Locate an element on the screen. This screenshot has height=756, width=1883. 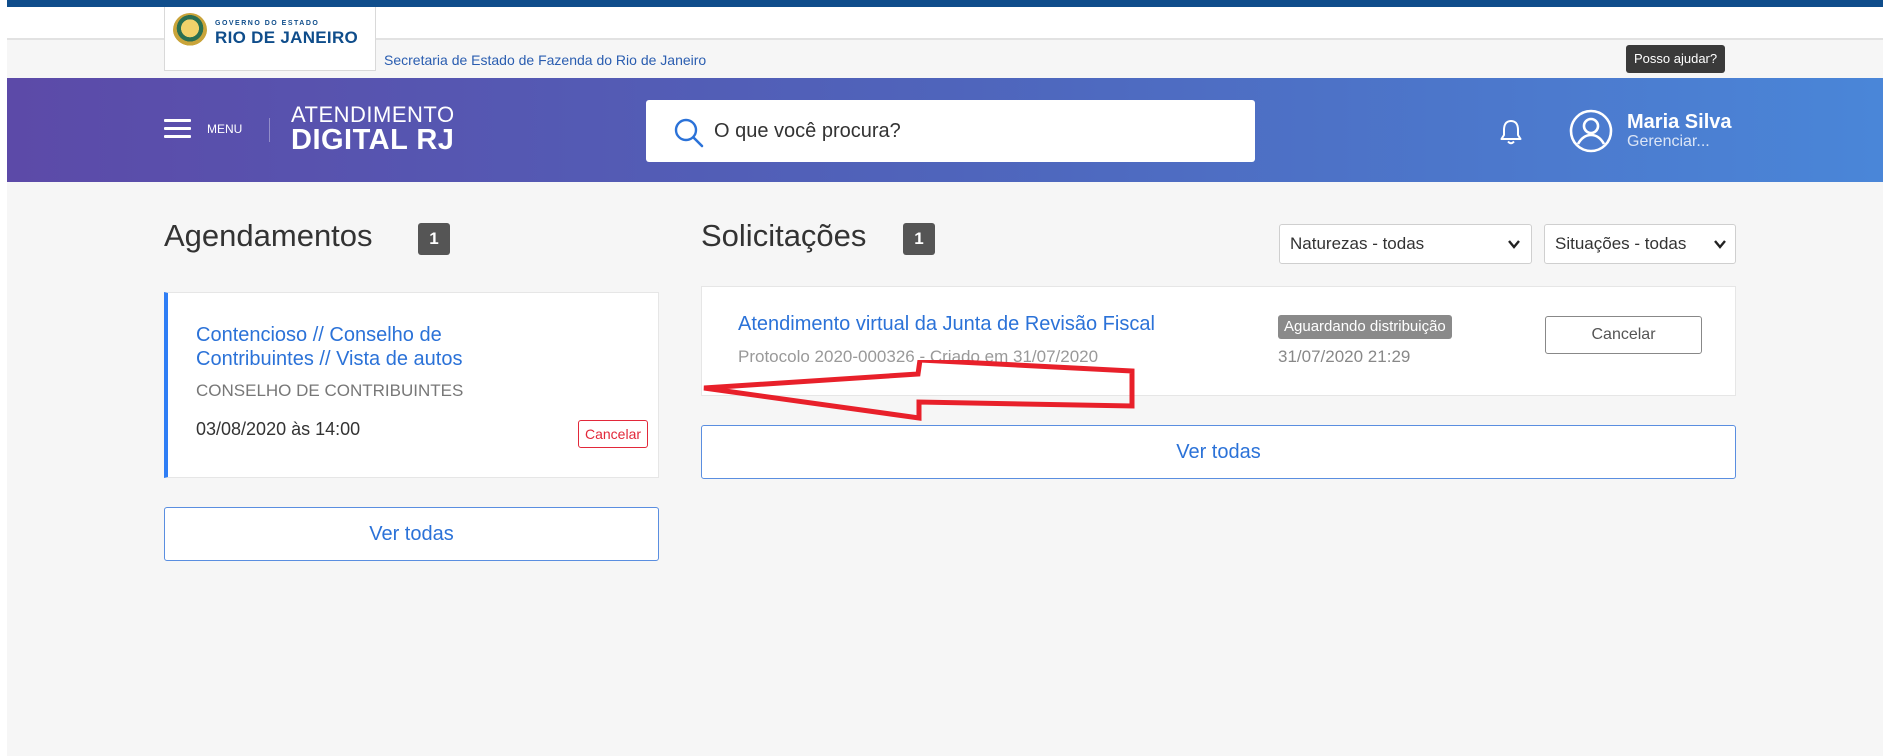
situacoes-filter-value: Situações - todas is located at coordinates (1621, 243).